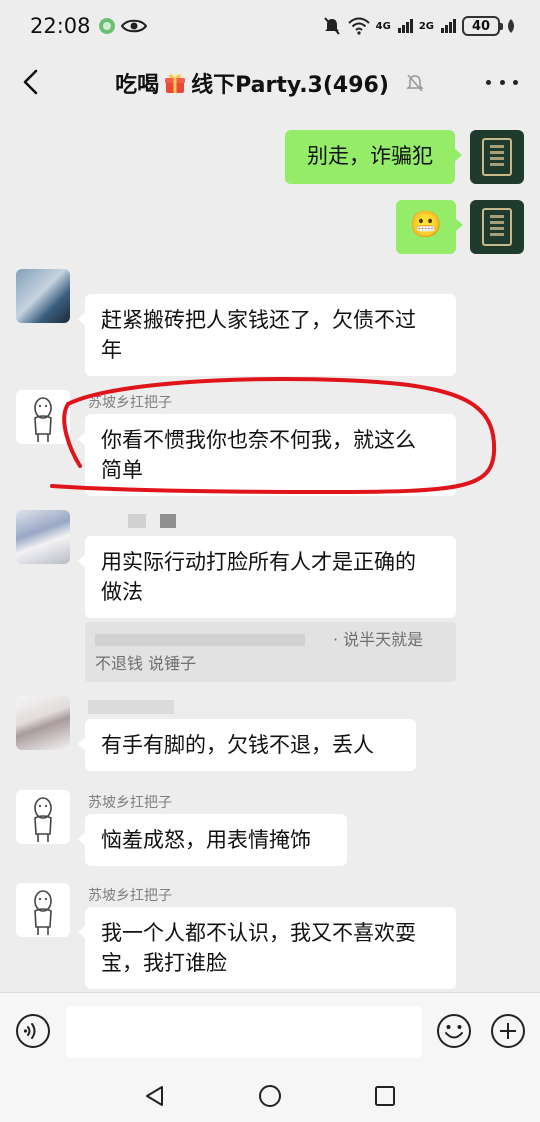 This screenshot has width=540, height=1122. I want to click on message-text-line: 恼羞成怒，用表情掩饰, so click(206, 840).